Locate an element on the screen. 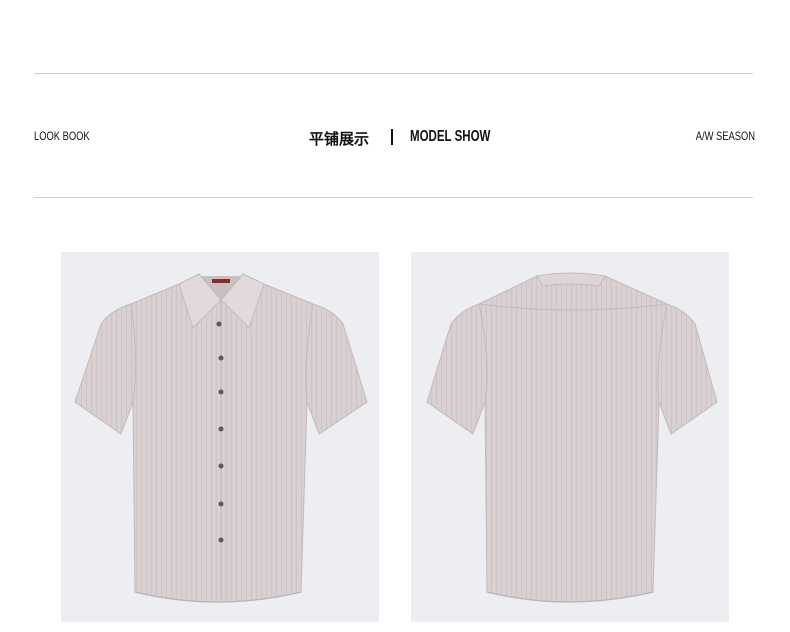 The width and height of the screenshot is (790, 632). top-divider is located at coordinates (393, 73).